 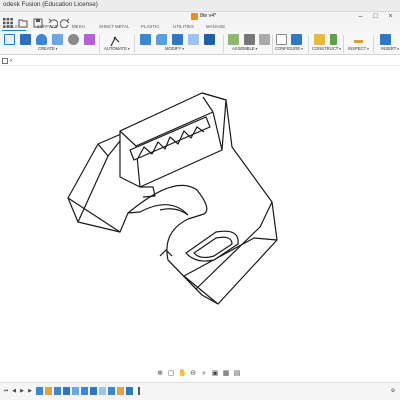 What do you see at coordinates (114, 26) in the screenshot?
I see `tab-sheet-metal: SHEET METAL` at bounding box center [114, 26].